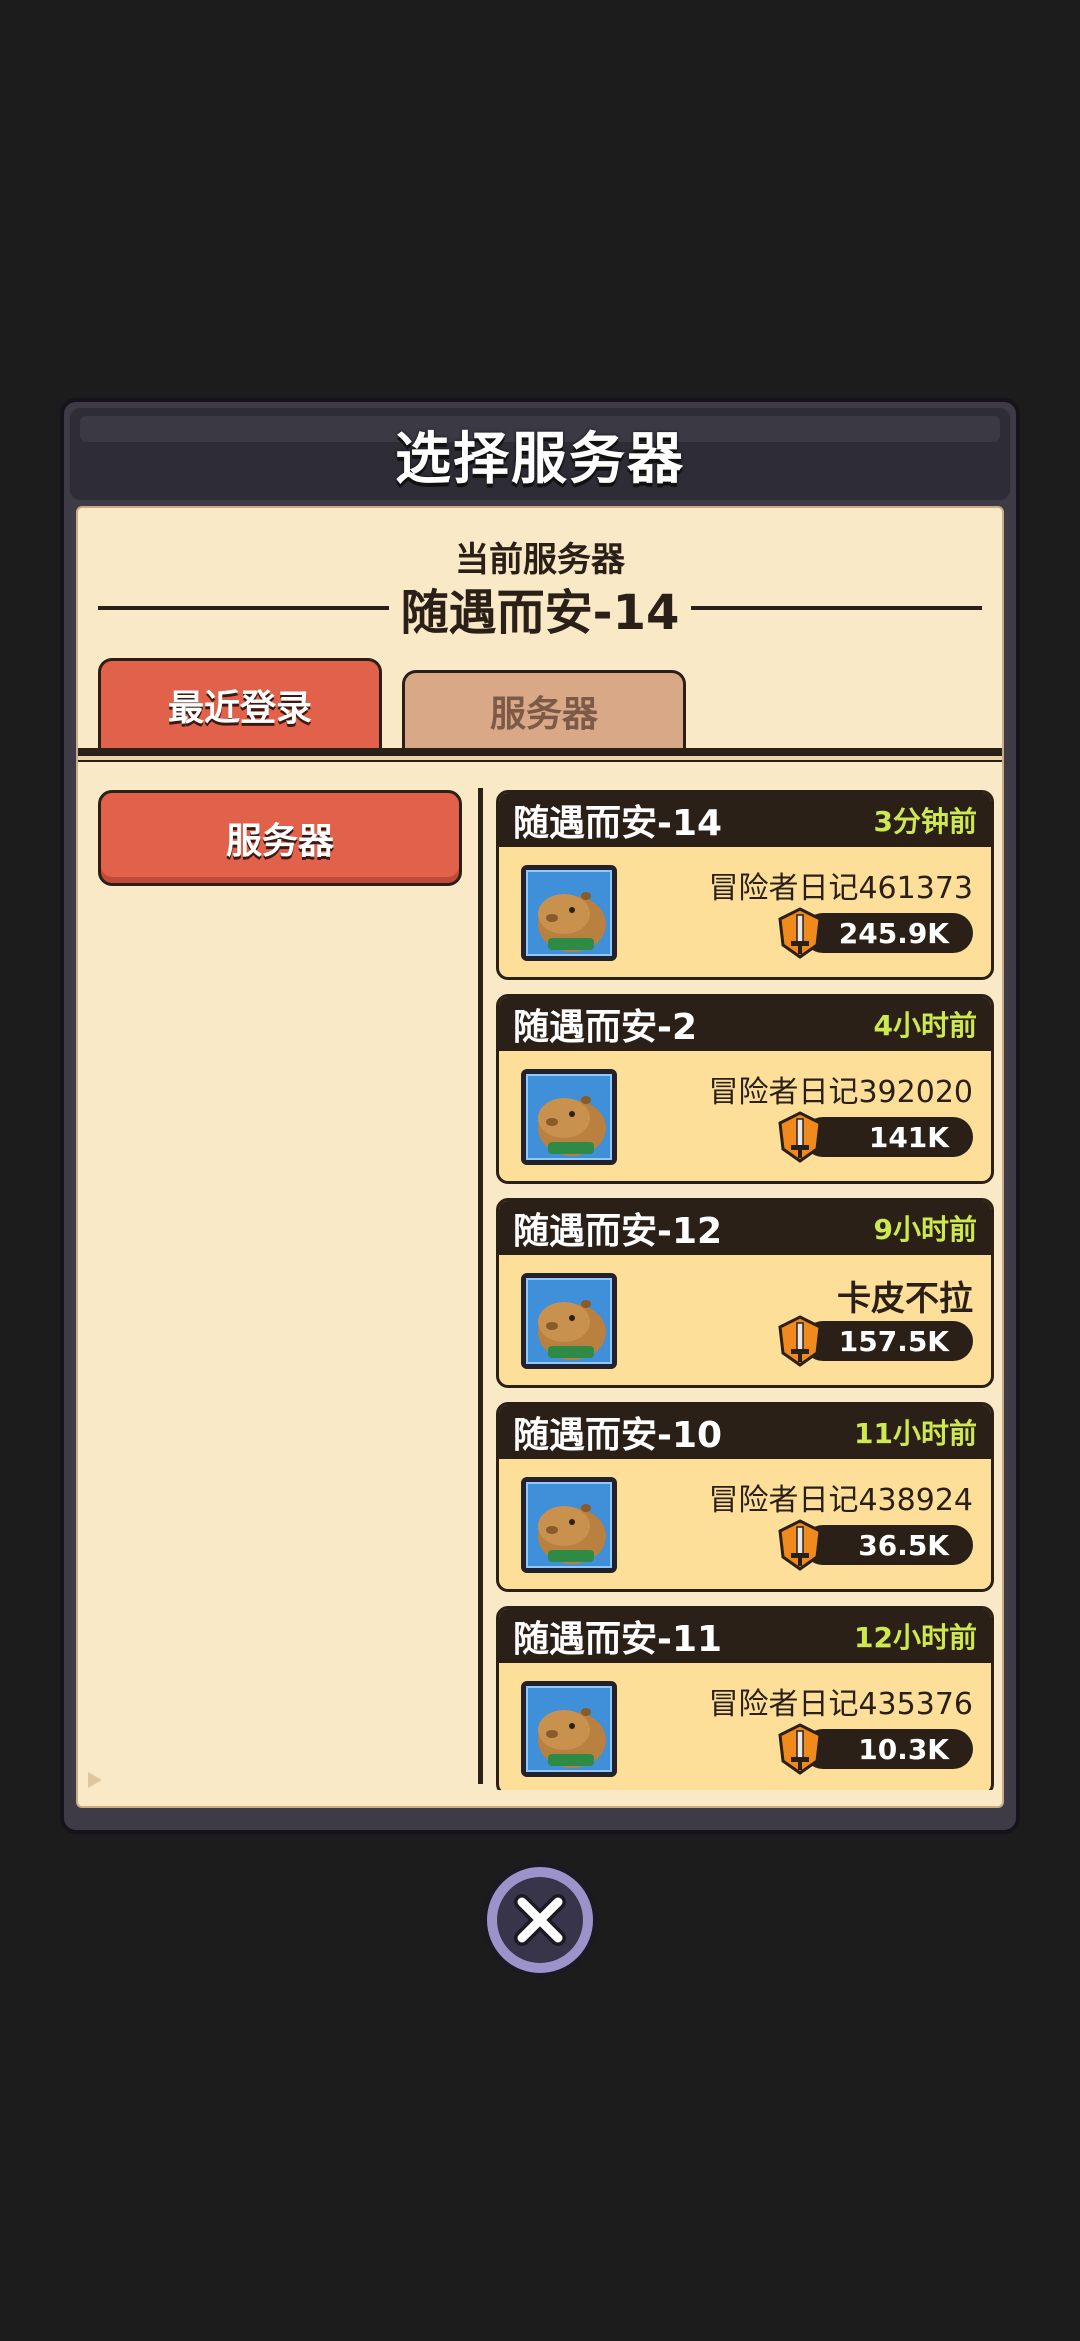 The image size is (1080, 2341). I want to click on power-value: 157.5K, so click(888, 1341).